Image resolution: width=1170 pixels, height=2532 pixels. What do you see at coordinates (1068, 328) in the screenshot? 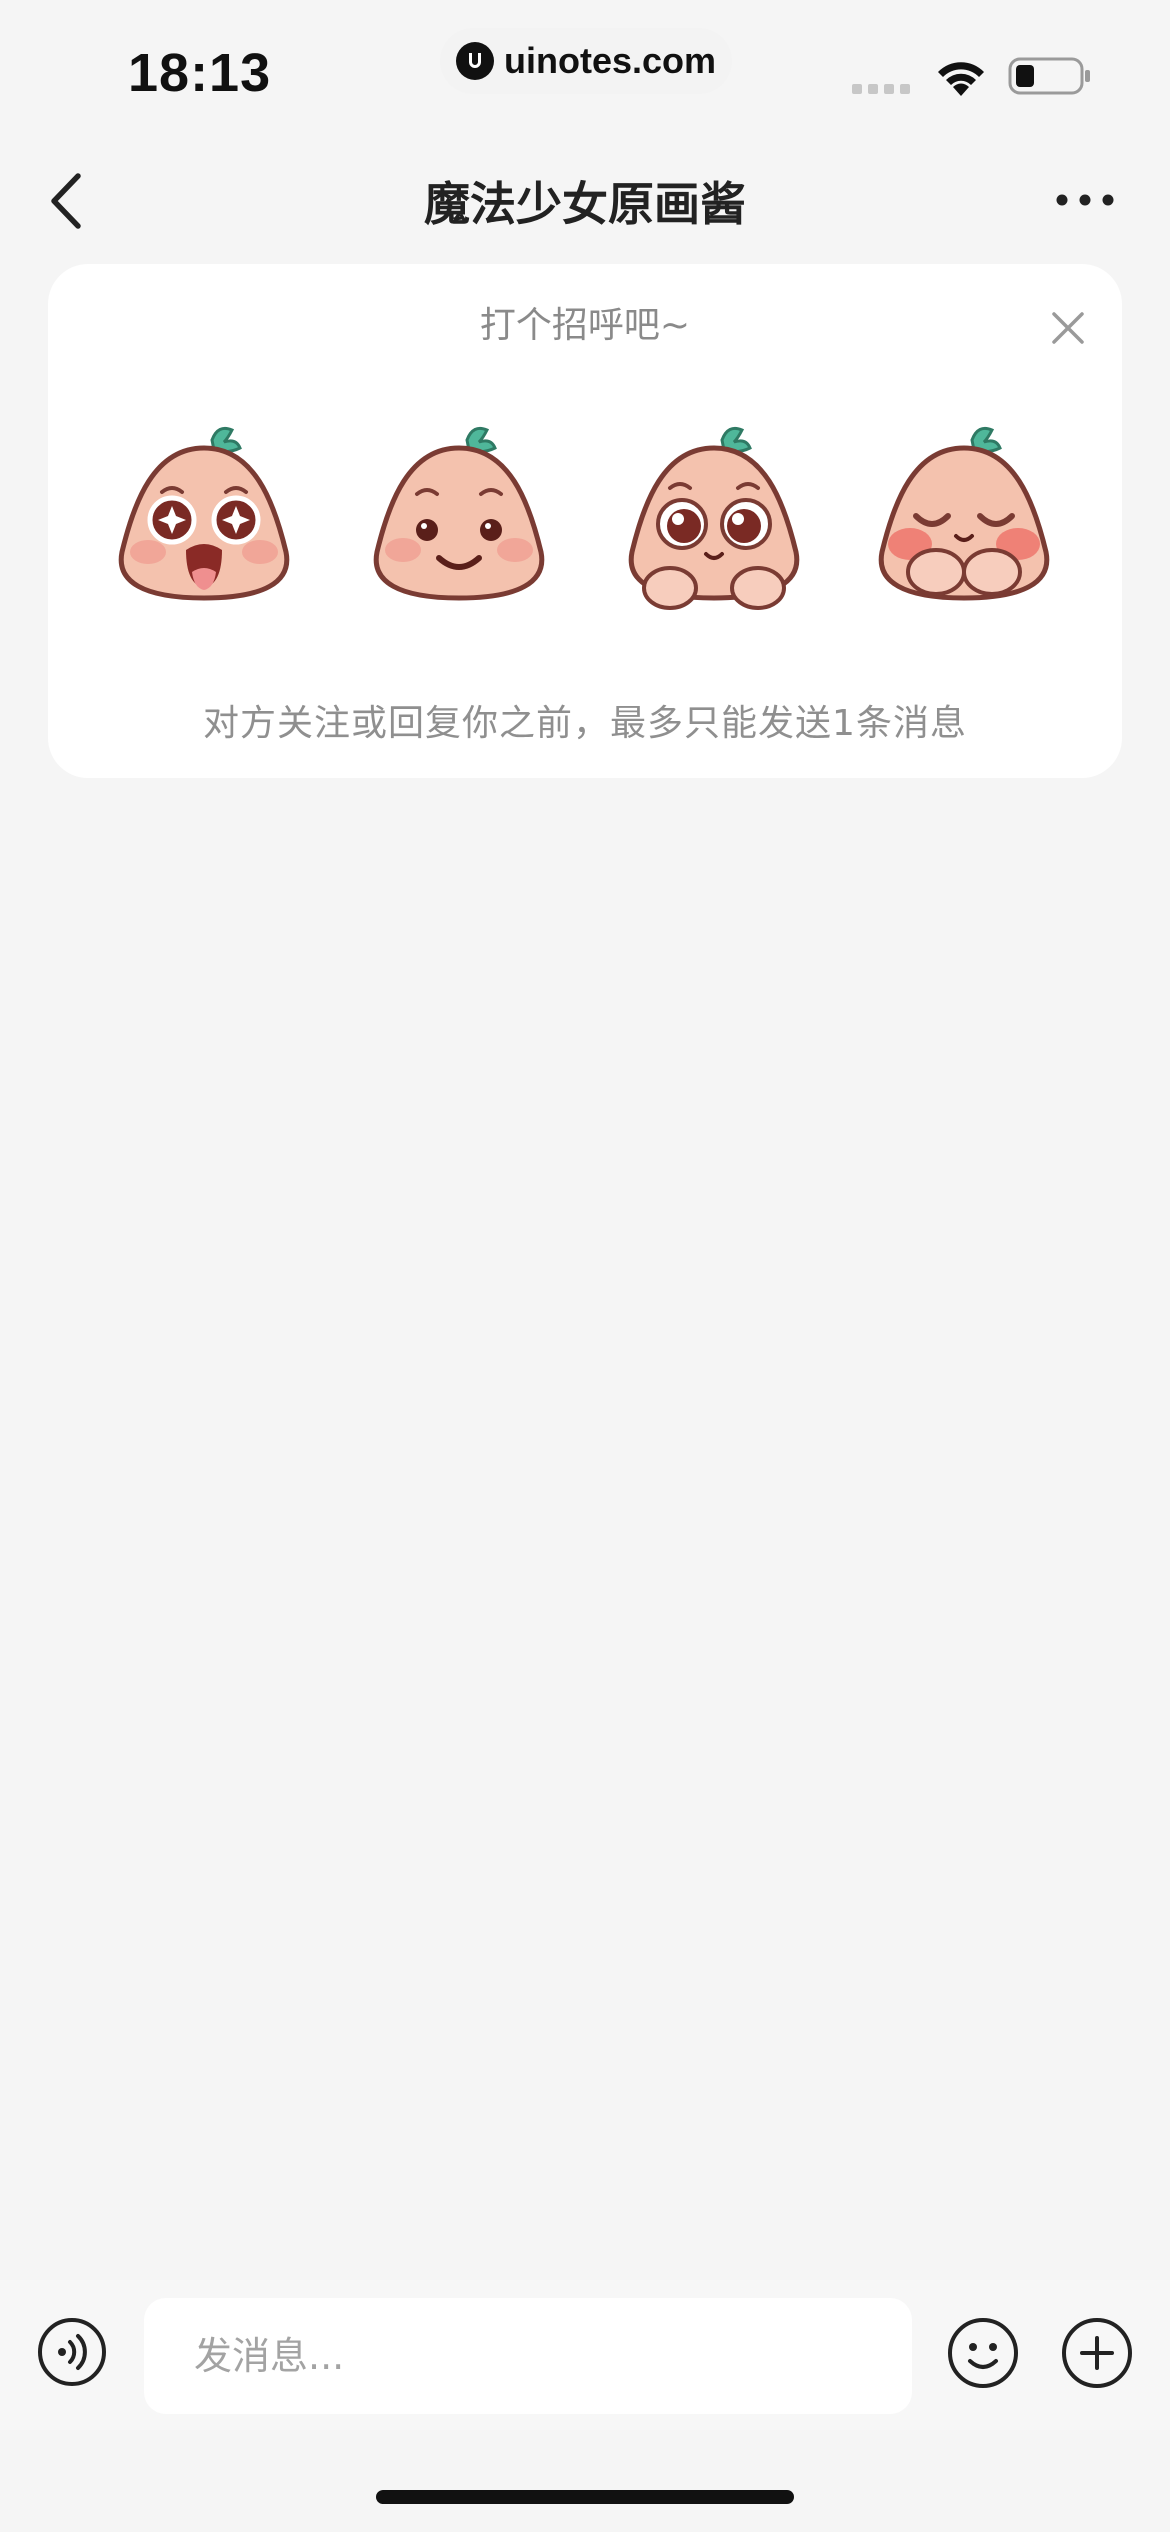
I see `close-icon` at bounding box center [1068, 328].